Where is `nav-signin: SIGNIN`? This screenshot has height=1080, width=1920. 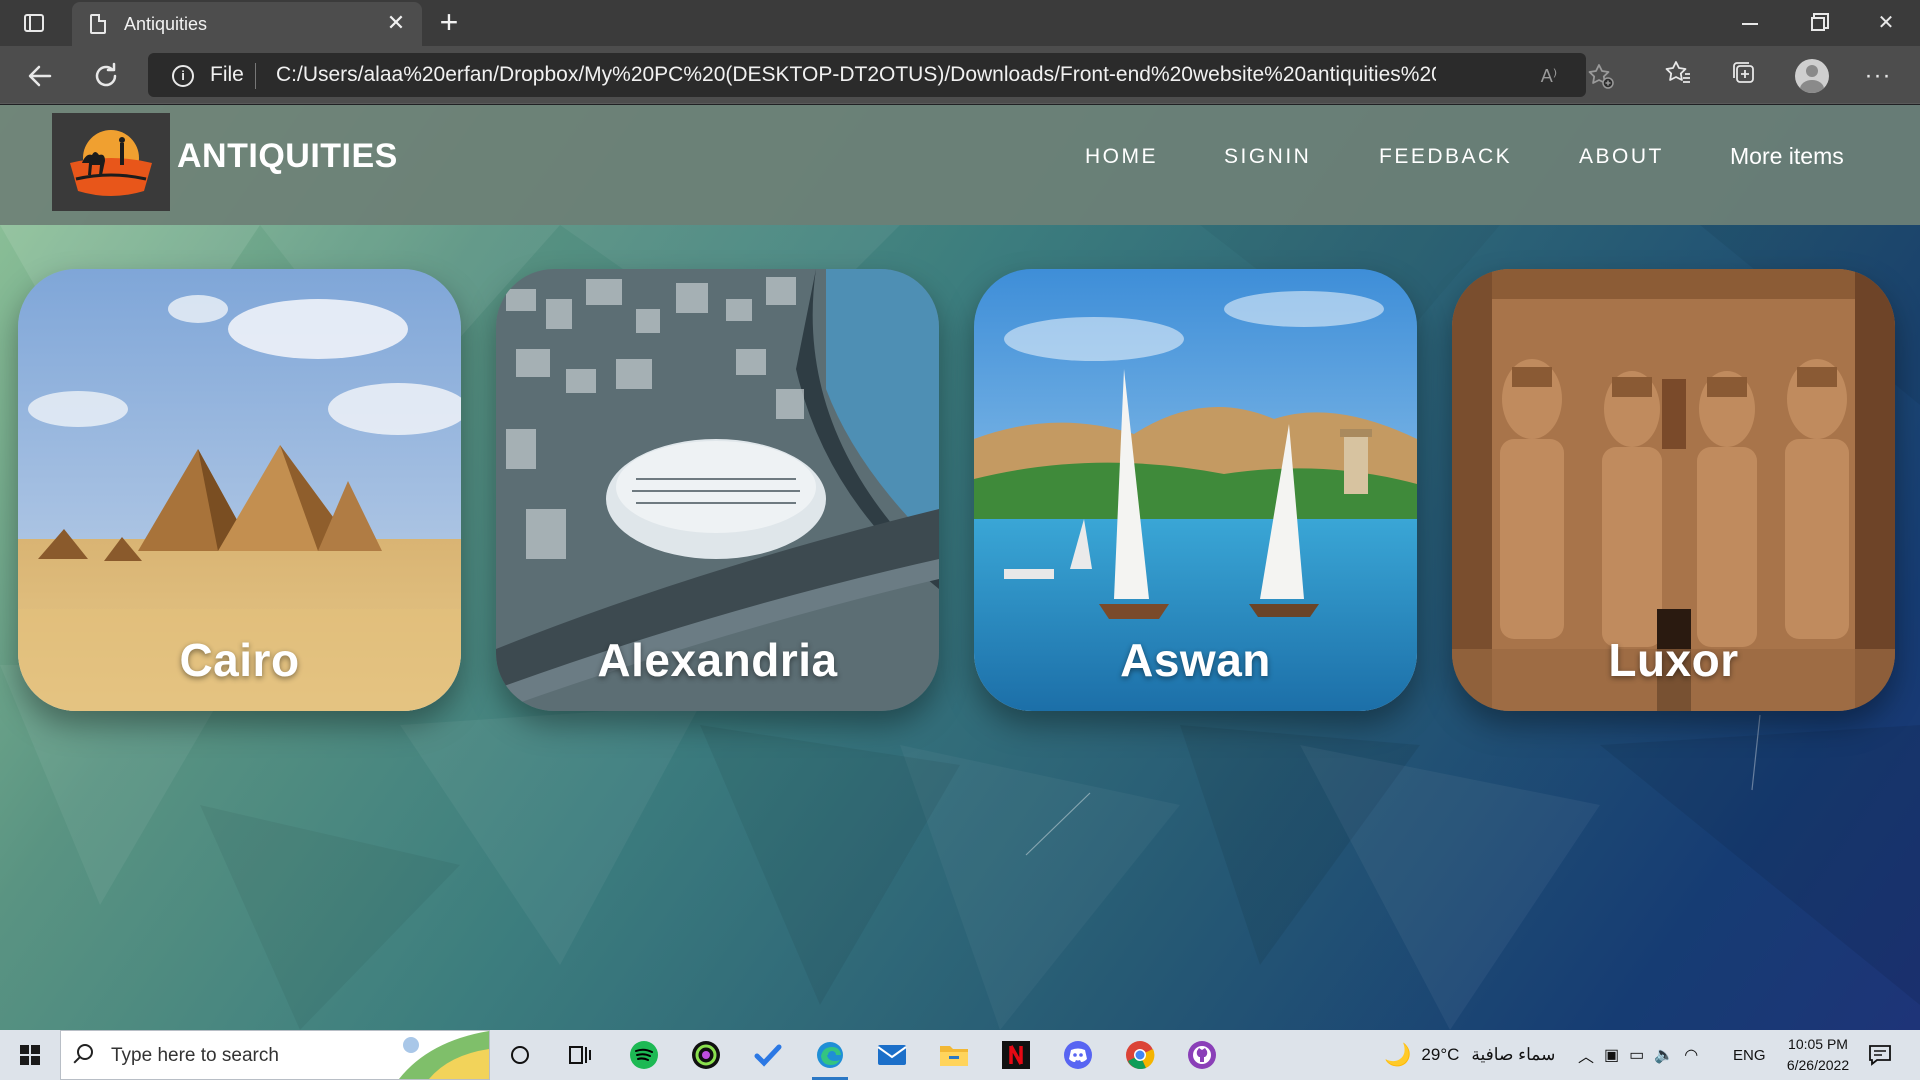 nav-signin: SIGNIN is located at coordinates (1267, 157).